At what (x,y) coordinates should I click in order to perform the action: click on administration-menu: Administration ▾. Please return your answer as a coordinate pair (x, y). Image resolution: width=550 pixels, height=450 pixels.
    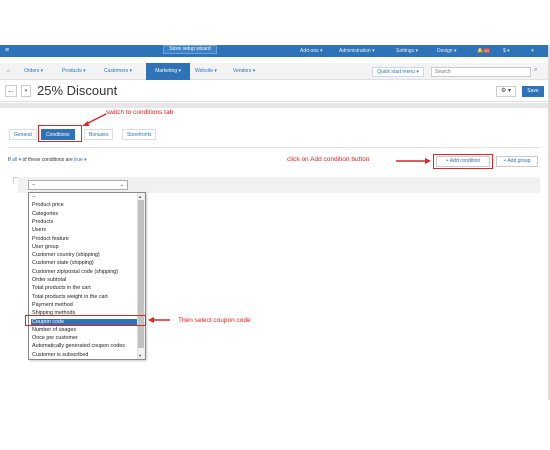
    Looking at the image, I should click on (357, 51).